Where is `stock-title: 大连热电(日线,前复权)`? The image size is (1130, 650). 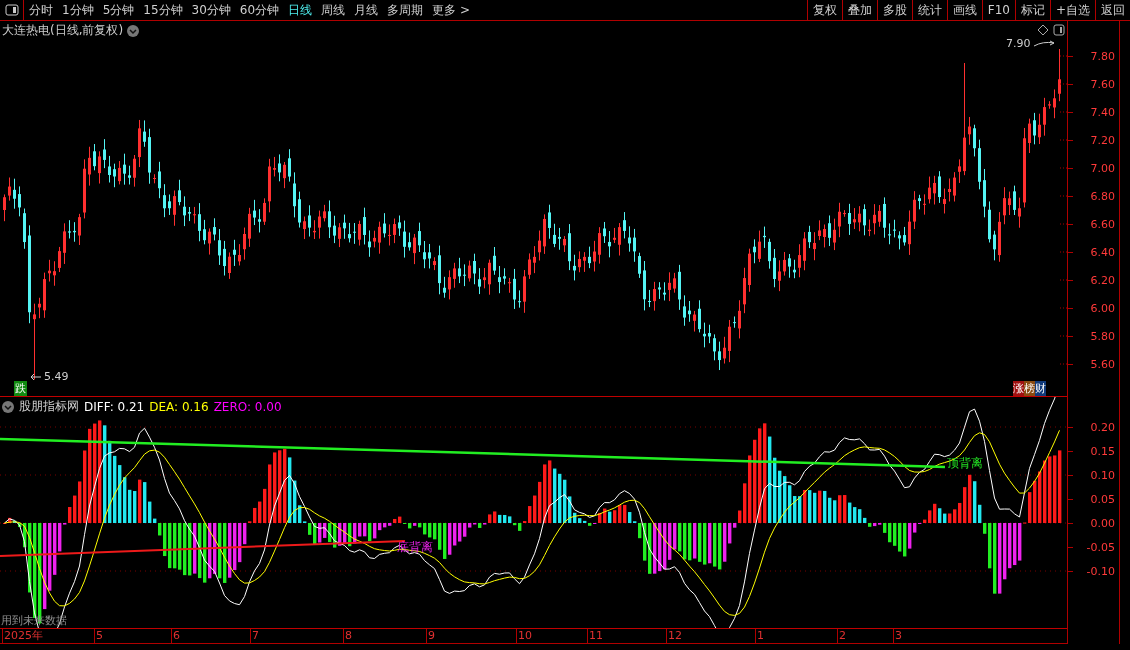 stock-title: 大连热电(日线,前复权) is located at coordinates (63, 30).